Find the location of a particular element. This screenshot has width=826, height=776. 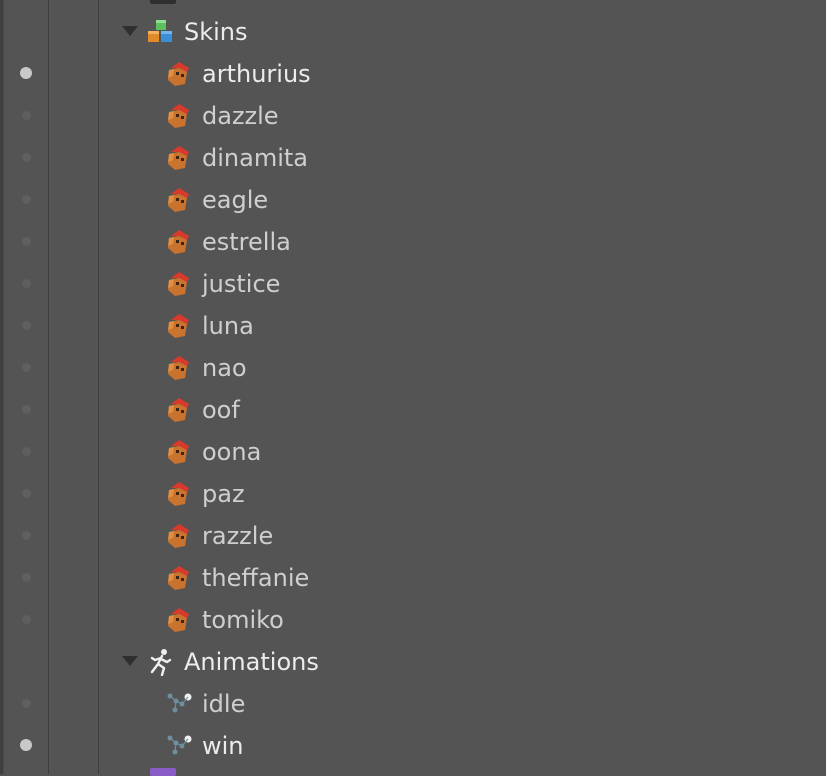

skin-item: dazzle is located at coordinates (413, 115).